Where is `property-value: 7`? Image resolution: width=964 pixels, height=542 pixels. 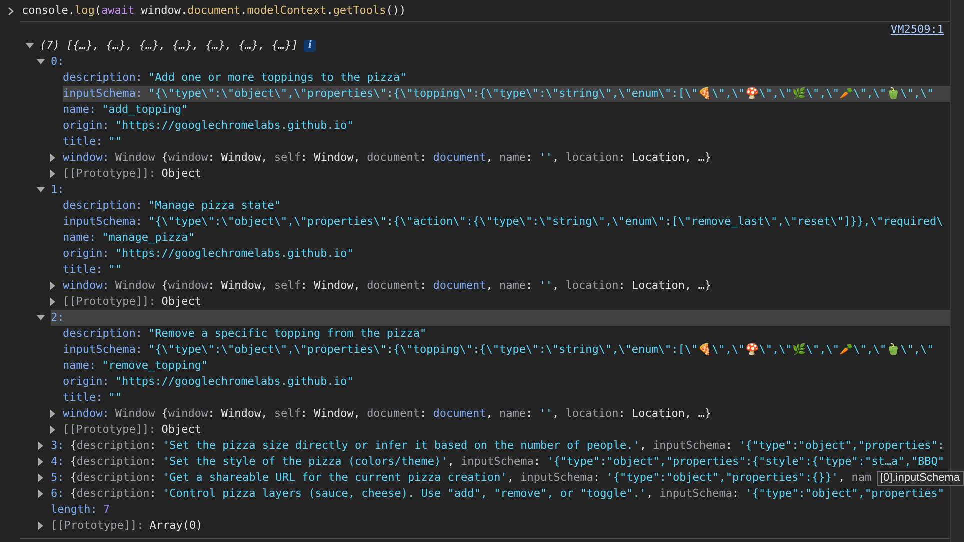 property-value: 7 is located at coordinates (106, 510).